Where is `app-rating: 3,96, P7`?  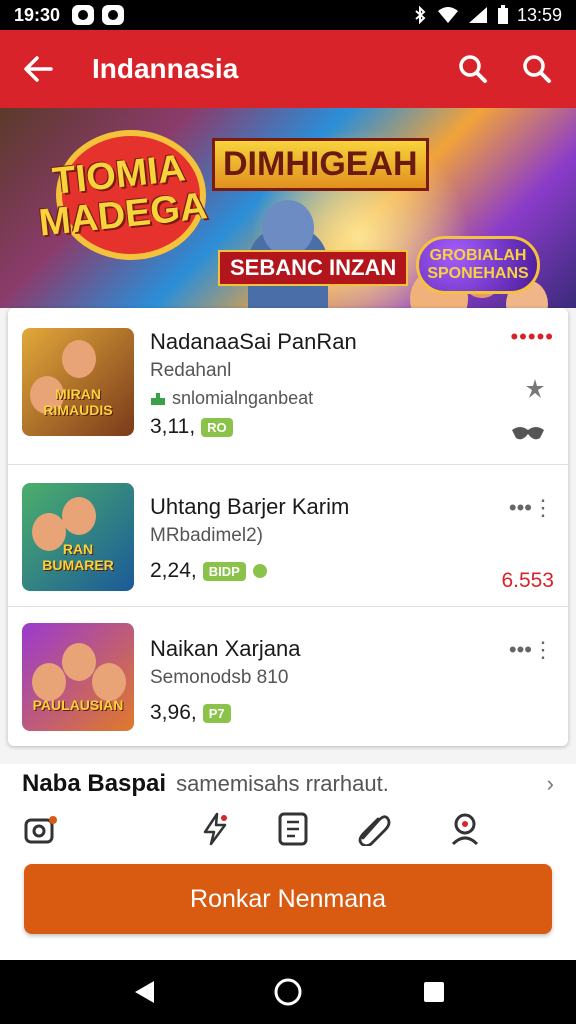
app-rating: 3,96, P7 is located at coordinates (320, 713).